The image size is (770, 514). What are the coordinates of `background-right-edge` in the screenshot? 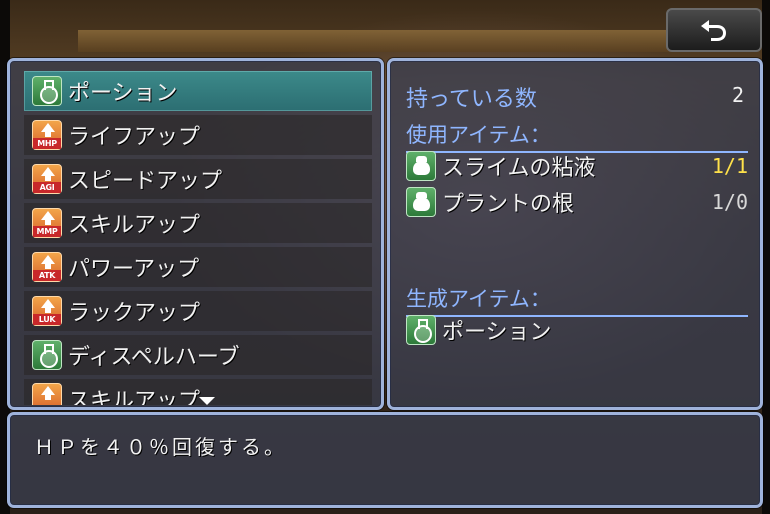 It's located at (766, 257).